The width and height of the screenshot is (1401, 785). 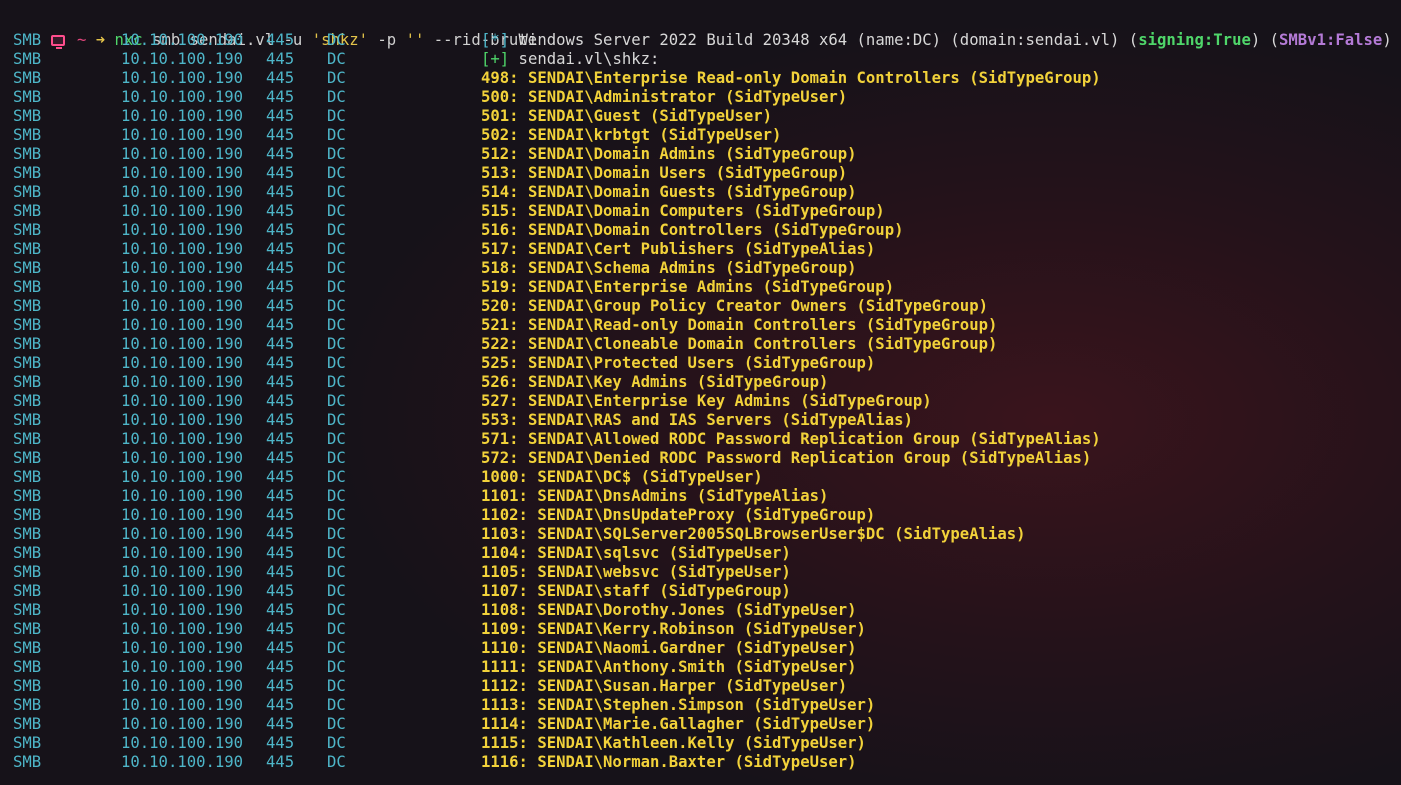 What do you see at coordinates (664, 173) in the screenshot?
I see `rid-entry: 513: SENDAI\Domain Users (SidTypeGroup)` at bounding box center [664, 173].